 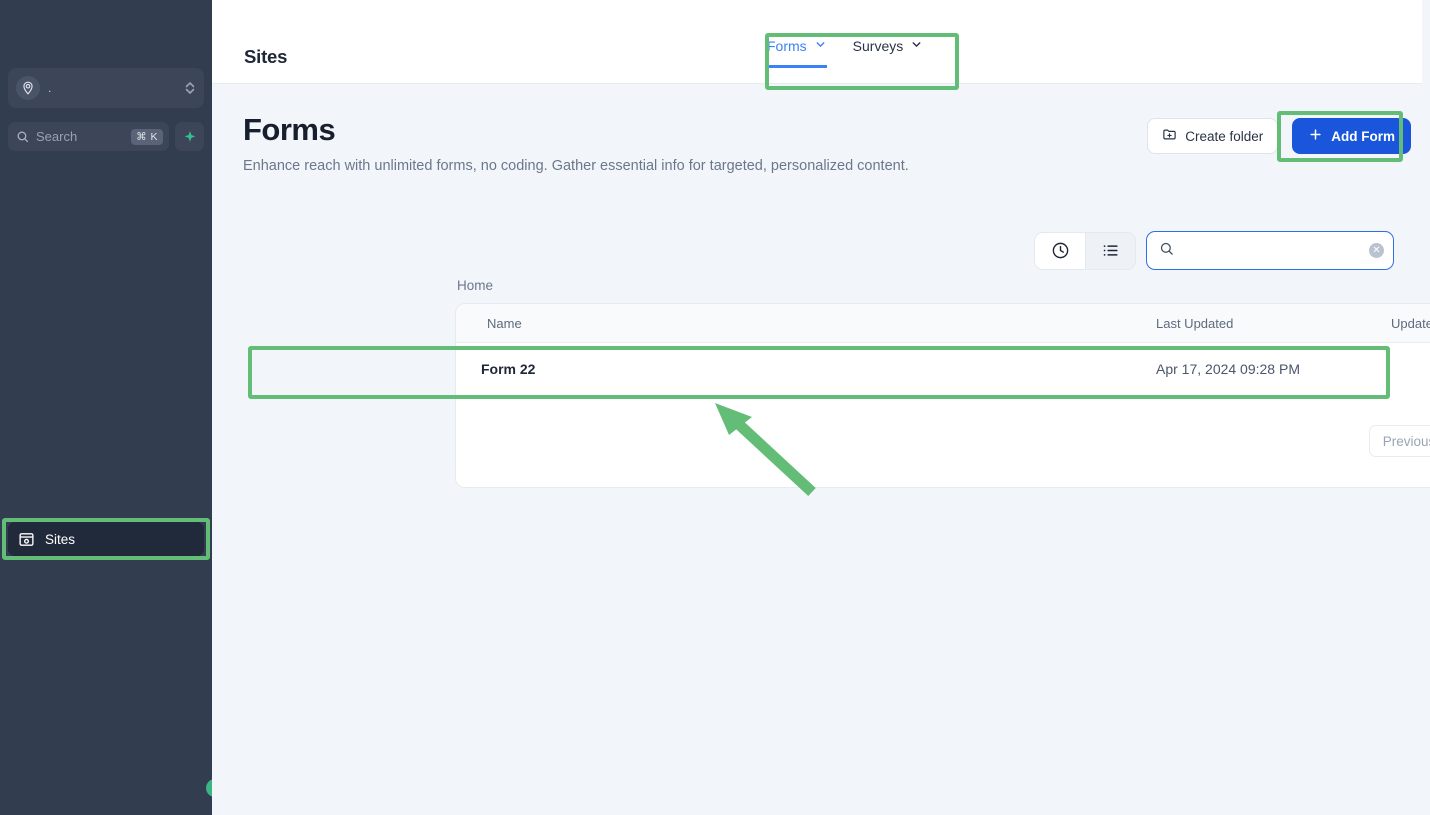 What do you see at coordinates (289, 129) in the screenshot?
I see `page-title: Forms` at bounding box center [289, 129].